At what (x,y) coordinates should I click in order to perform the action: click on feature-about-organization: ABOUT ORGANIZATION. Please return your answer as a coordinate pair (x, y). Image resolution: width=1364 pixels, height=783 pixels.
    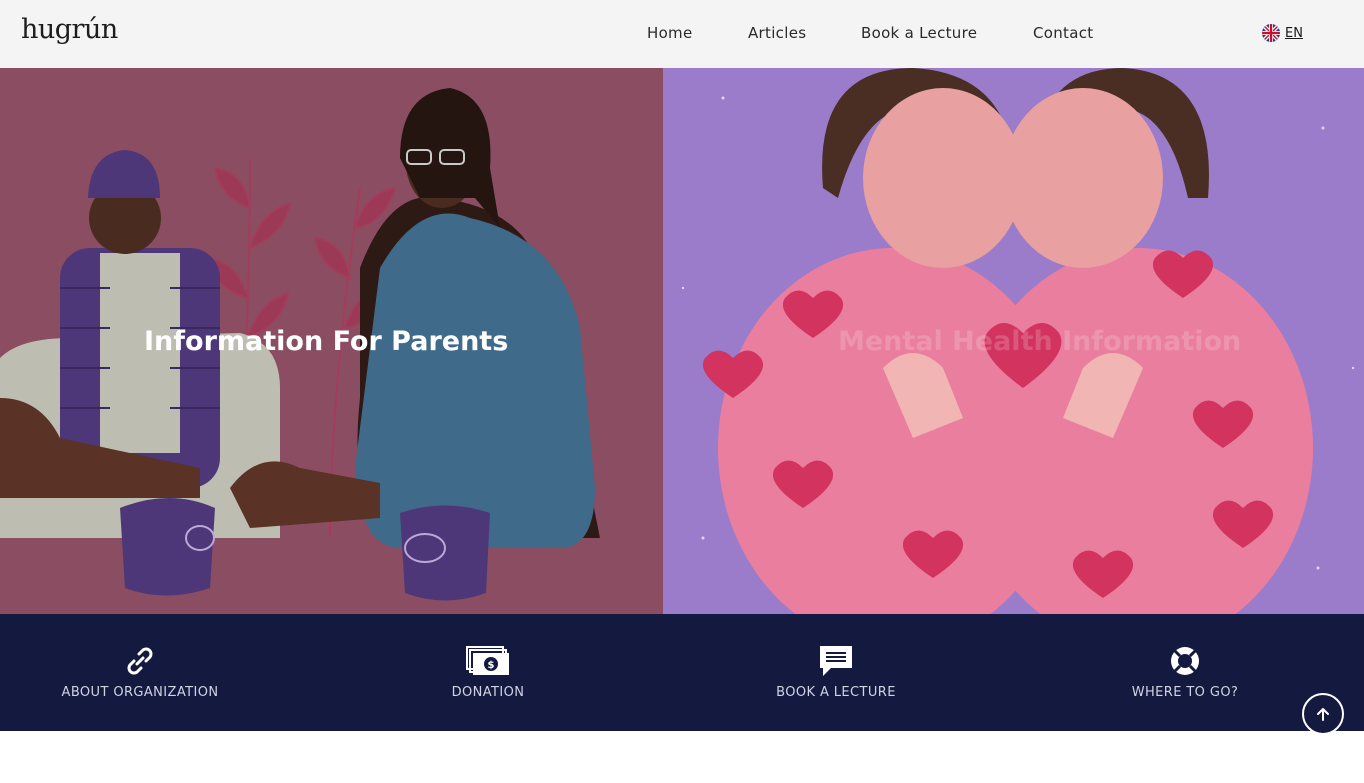
    Looking at the image, I should click on (140, 672).